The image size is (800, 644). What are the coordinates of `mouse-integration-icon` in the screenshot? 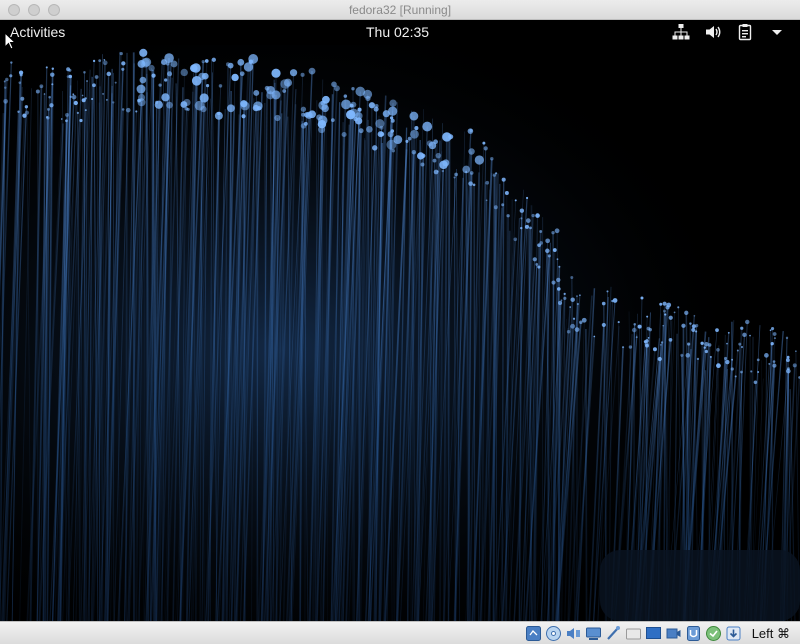 It's located at (713, 633).